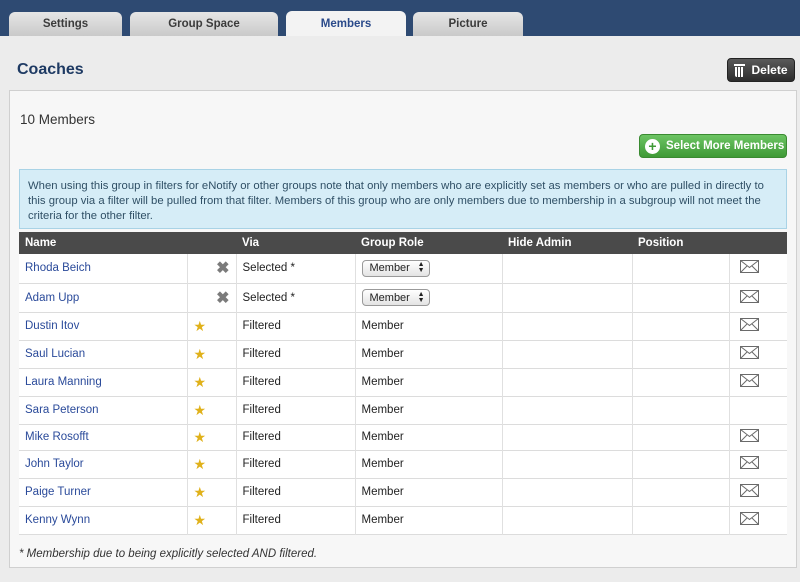 This screenshot has width=800, height=582. What do you see at coordinates (50, 69) in the screenshot?
I see `page-title: Coaches` at bounding box center [50, 69].